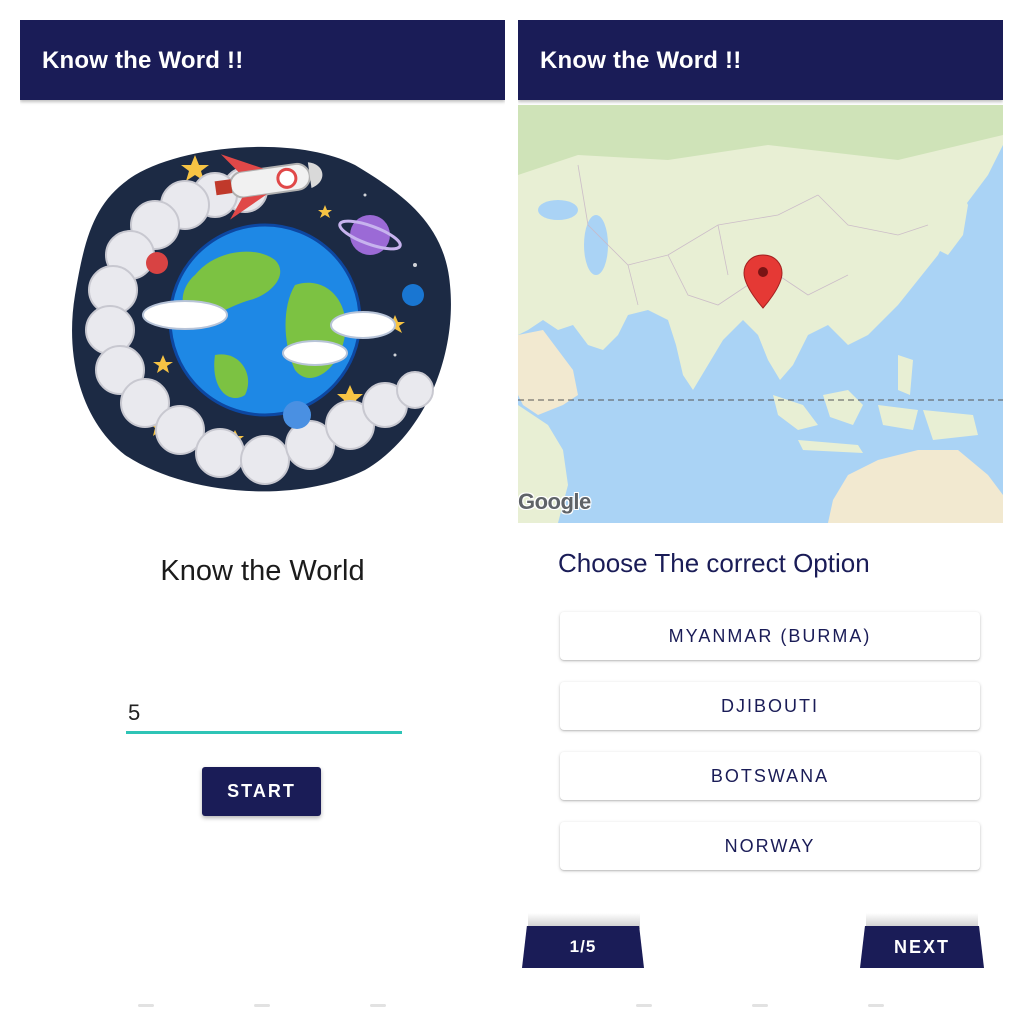  What do you see at coordinates (770, 846) in the screenshot?
I see `option-button-4: NORWAY` at bounding box center [770, 846].